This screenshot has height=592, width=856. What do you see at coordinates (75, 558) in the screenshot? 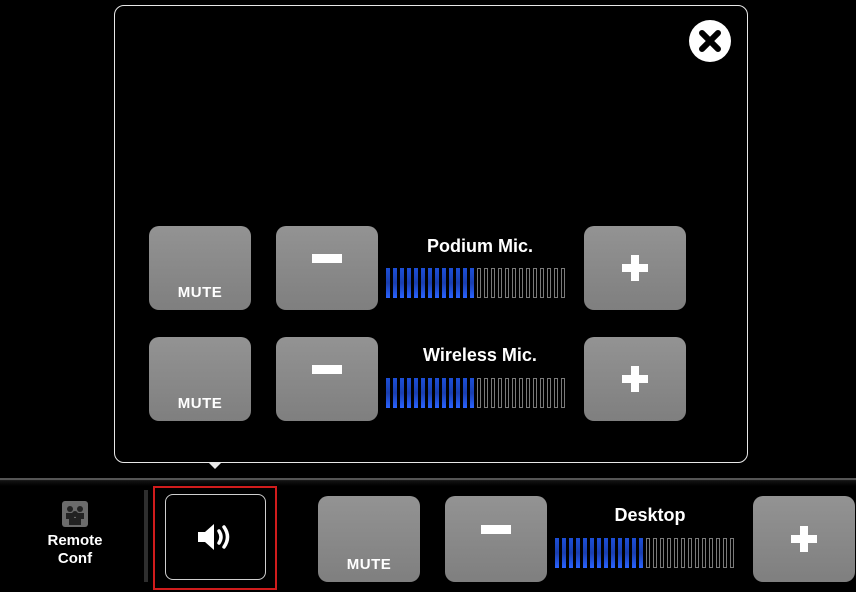
I see `remote-conf-label-line2: Conf` at bounding box center [75, 558].